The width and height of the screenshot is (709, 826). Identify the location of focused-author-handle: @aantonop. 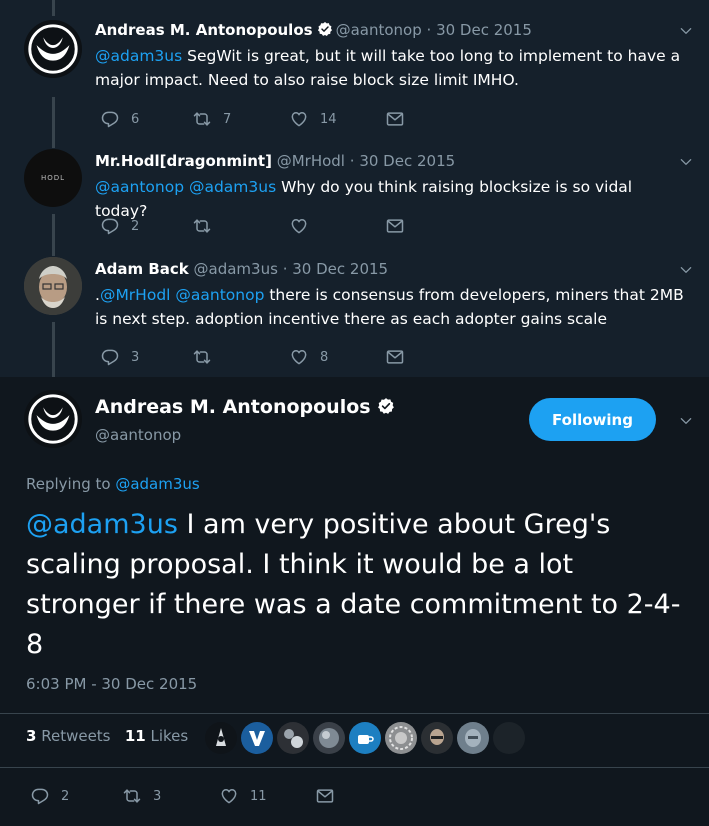
(138, 435).